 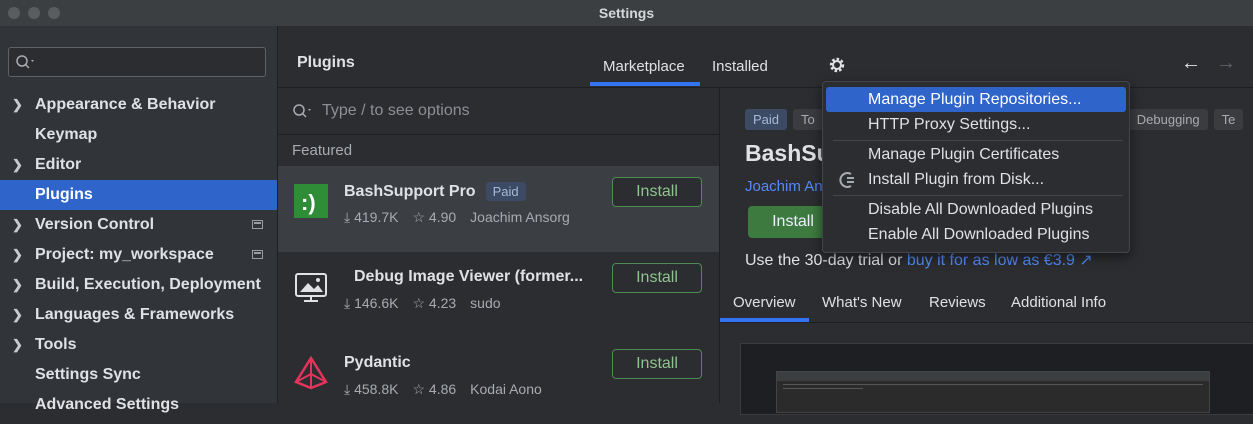 What do you see at coordinates (371, 217) in the screenshot?
I see `download-count: ⤓ 419.7K` at bounding box center [371, 217].